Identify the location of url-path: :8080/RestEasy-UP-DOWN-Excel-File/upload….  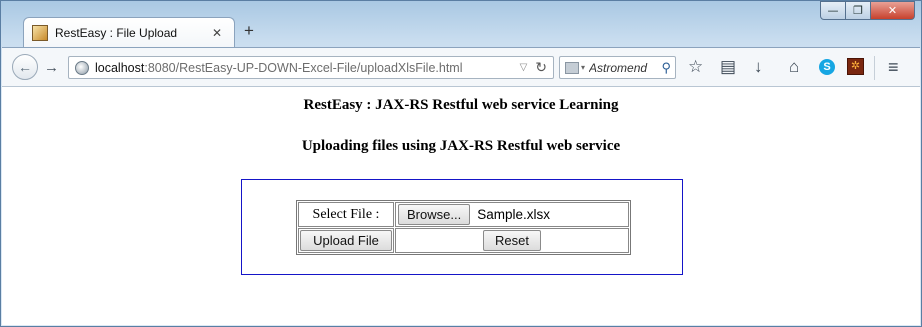
(303, 67).